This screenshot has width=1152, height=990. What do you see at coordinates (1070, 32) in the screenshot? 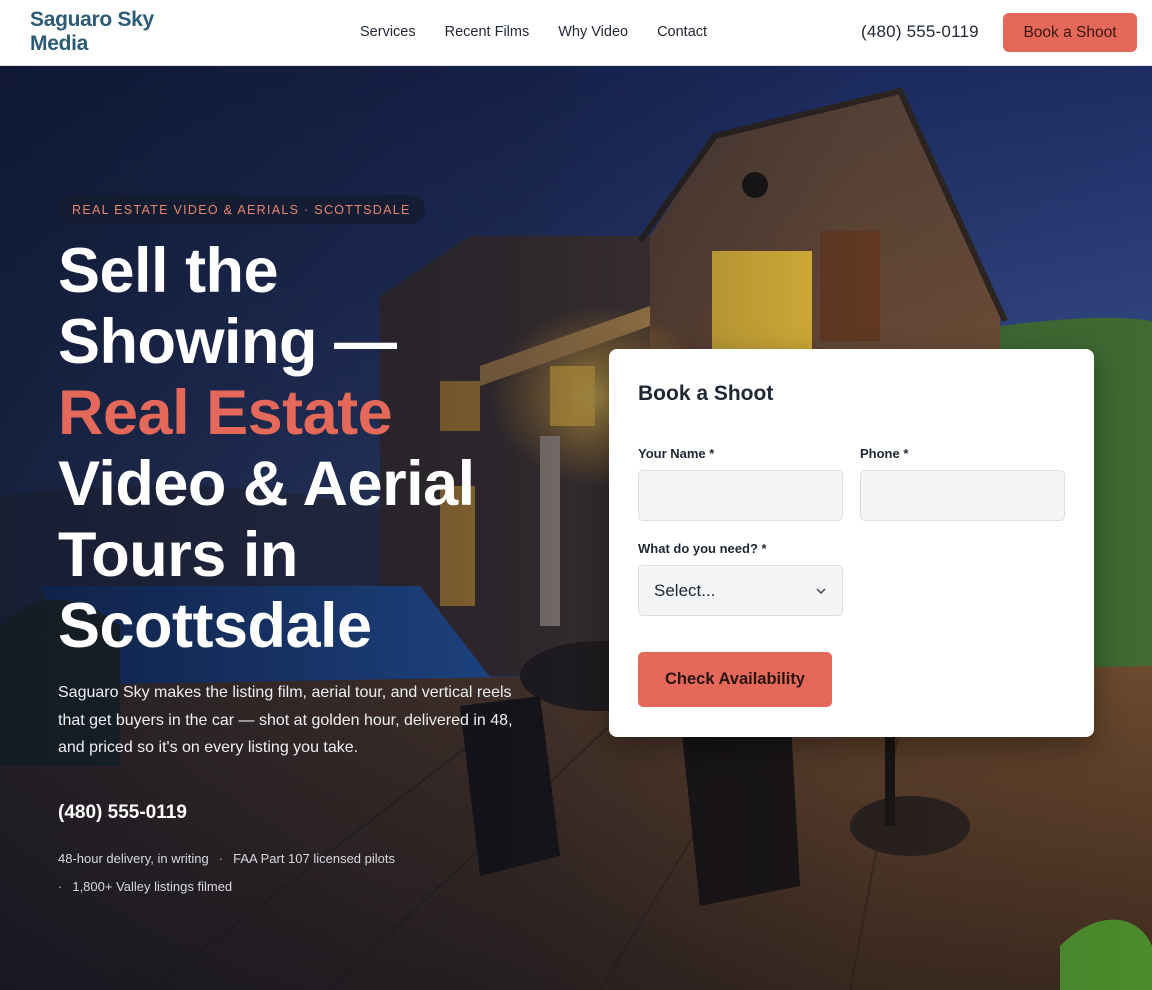
I see `book-shoot-button: Book a Shoot` at bounding box center [1070, 32].